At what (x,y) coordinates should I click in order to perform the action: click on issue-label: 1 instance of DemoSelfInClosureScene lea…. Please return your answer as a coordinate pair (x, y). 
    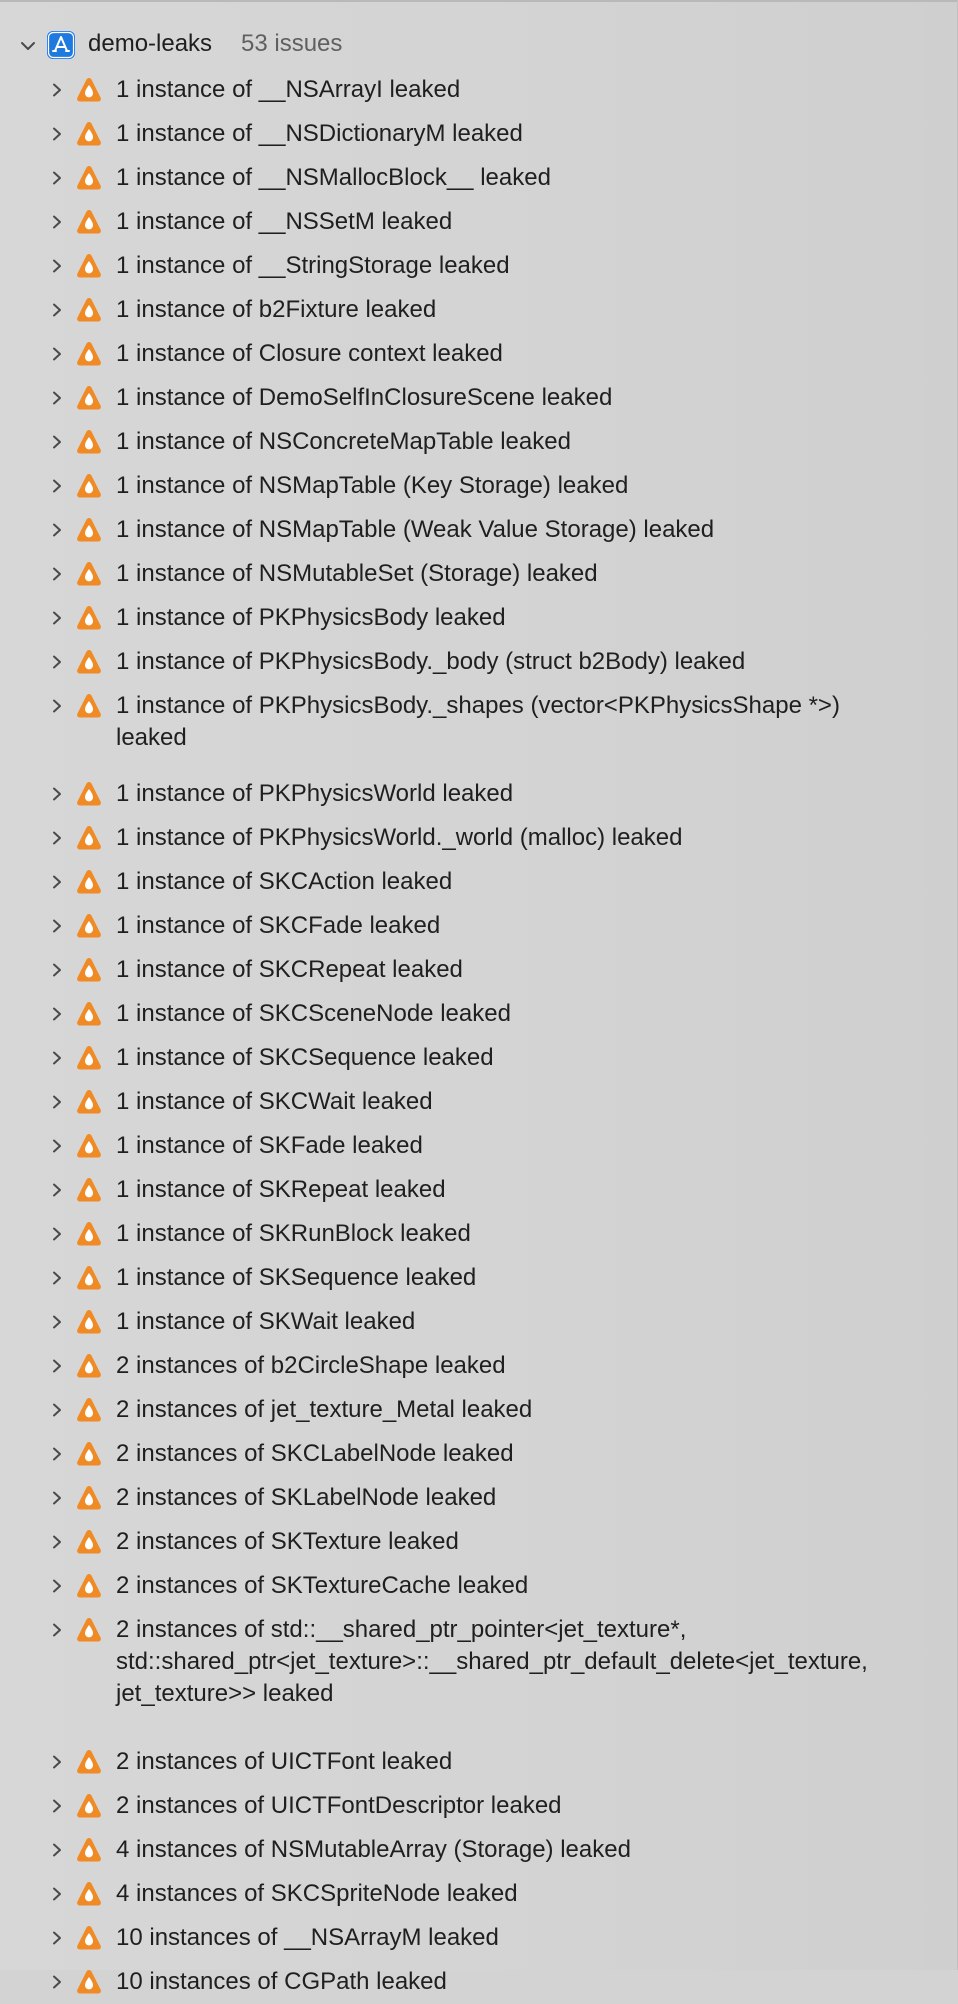
    Looking at the image, I should click on (364, 397).